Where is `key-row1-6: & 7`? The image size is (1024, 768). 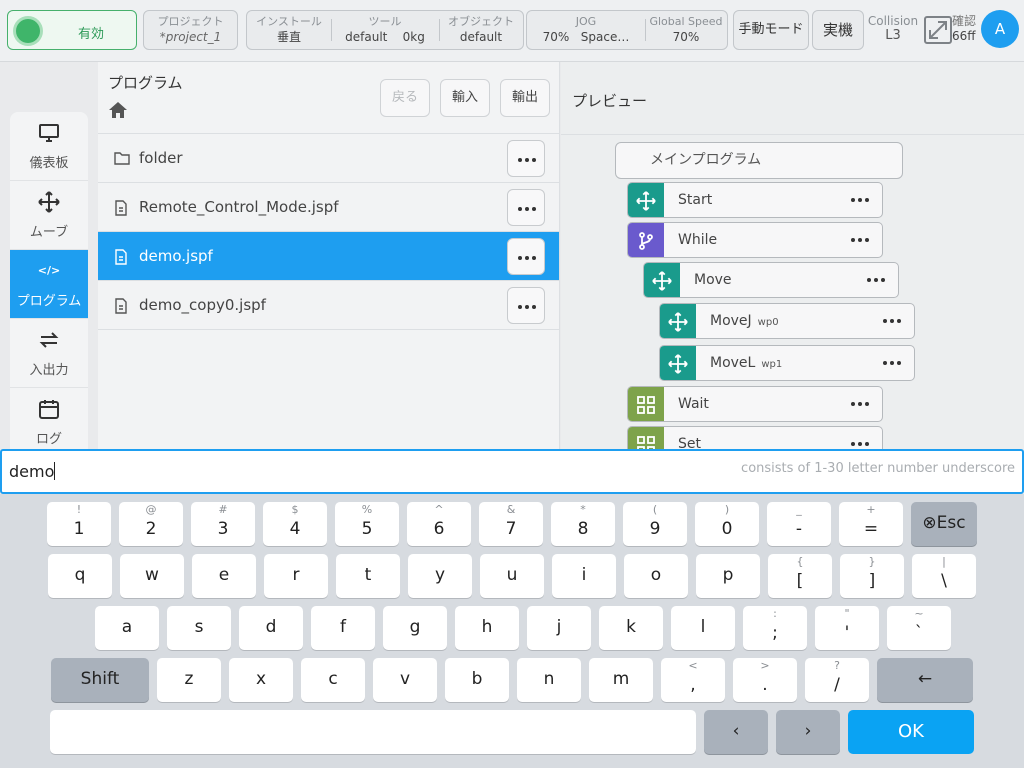 key-row1-6: & 7 is located at coordinates (511, 524).